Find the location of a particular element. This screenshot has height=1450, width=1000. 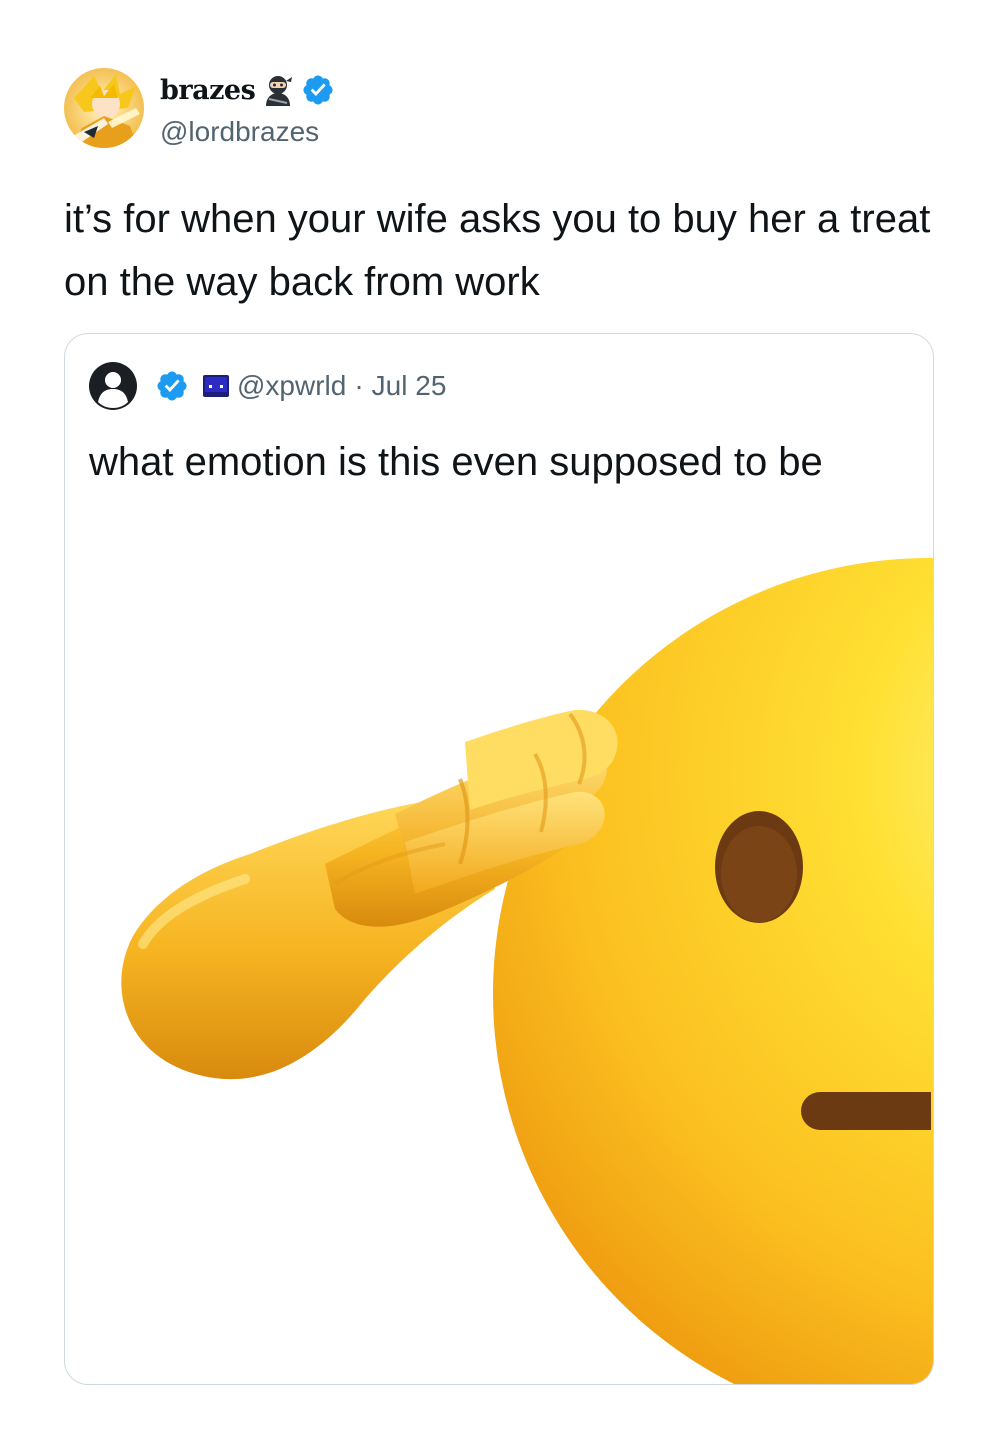

quoted-author-avatar-icon is located at coordinates (113, 386).